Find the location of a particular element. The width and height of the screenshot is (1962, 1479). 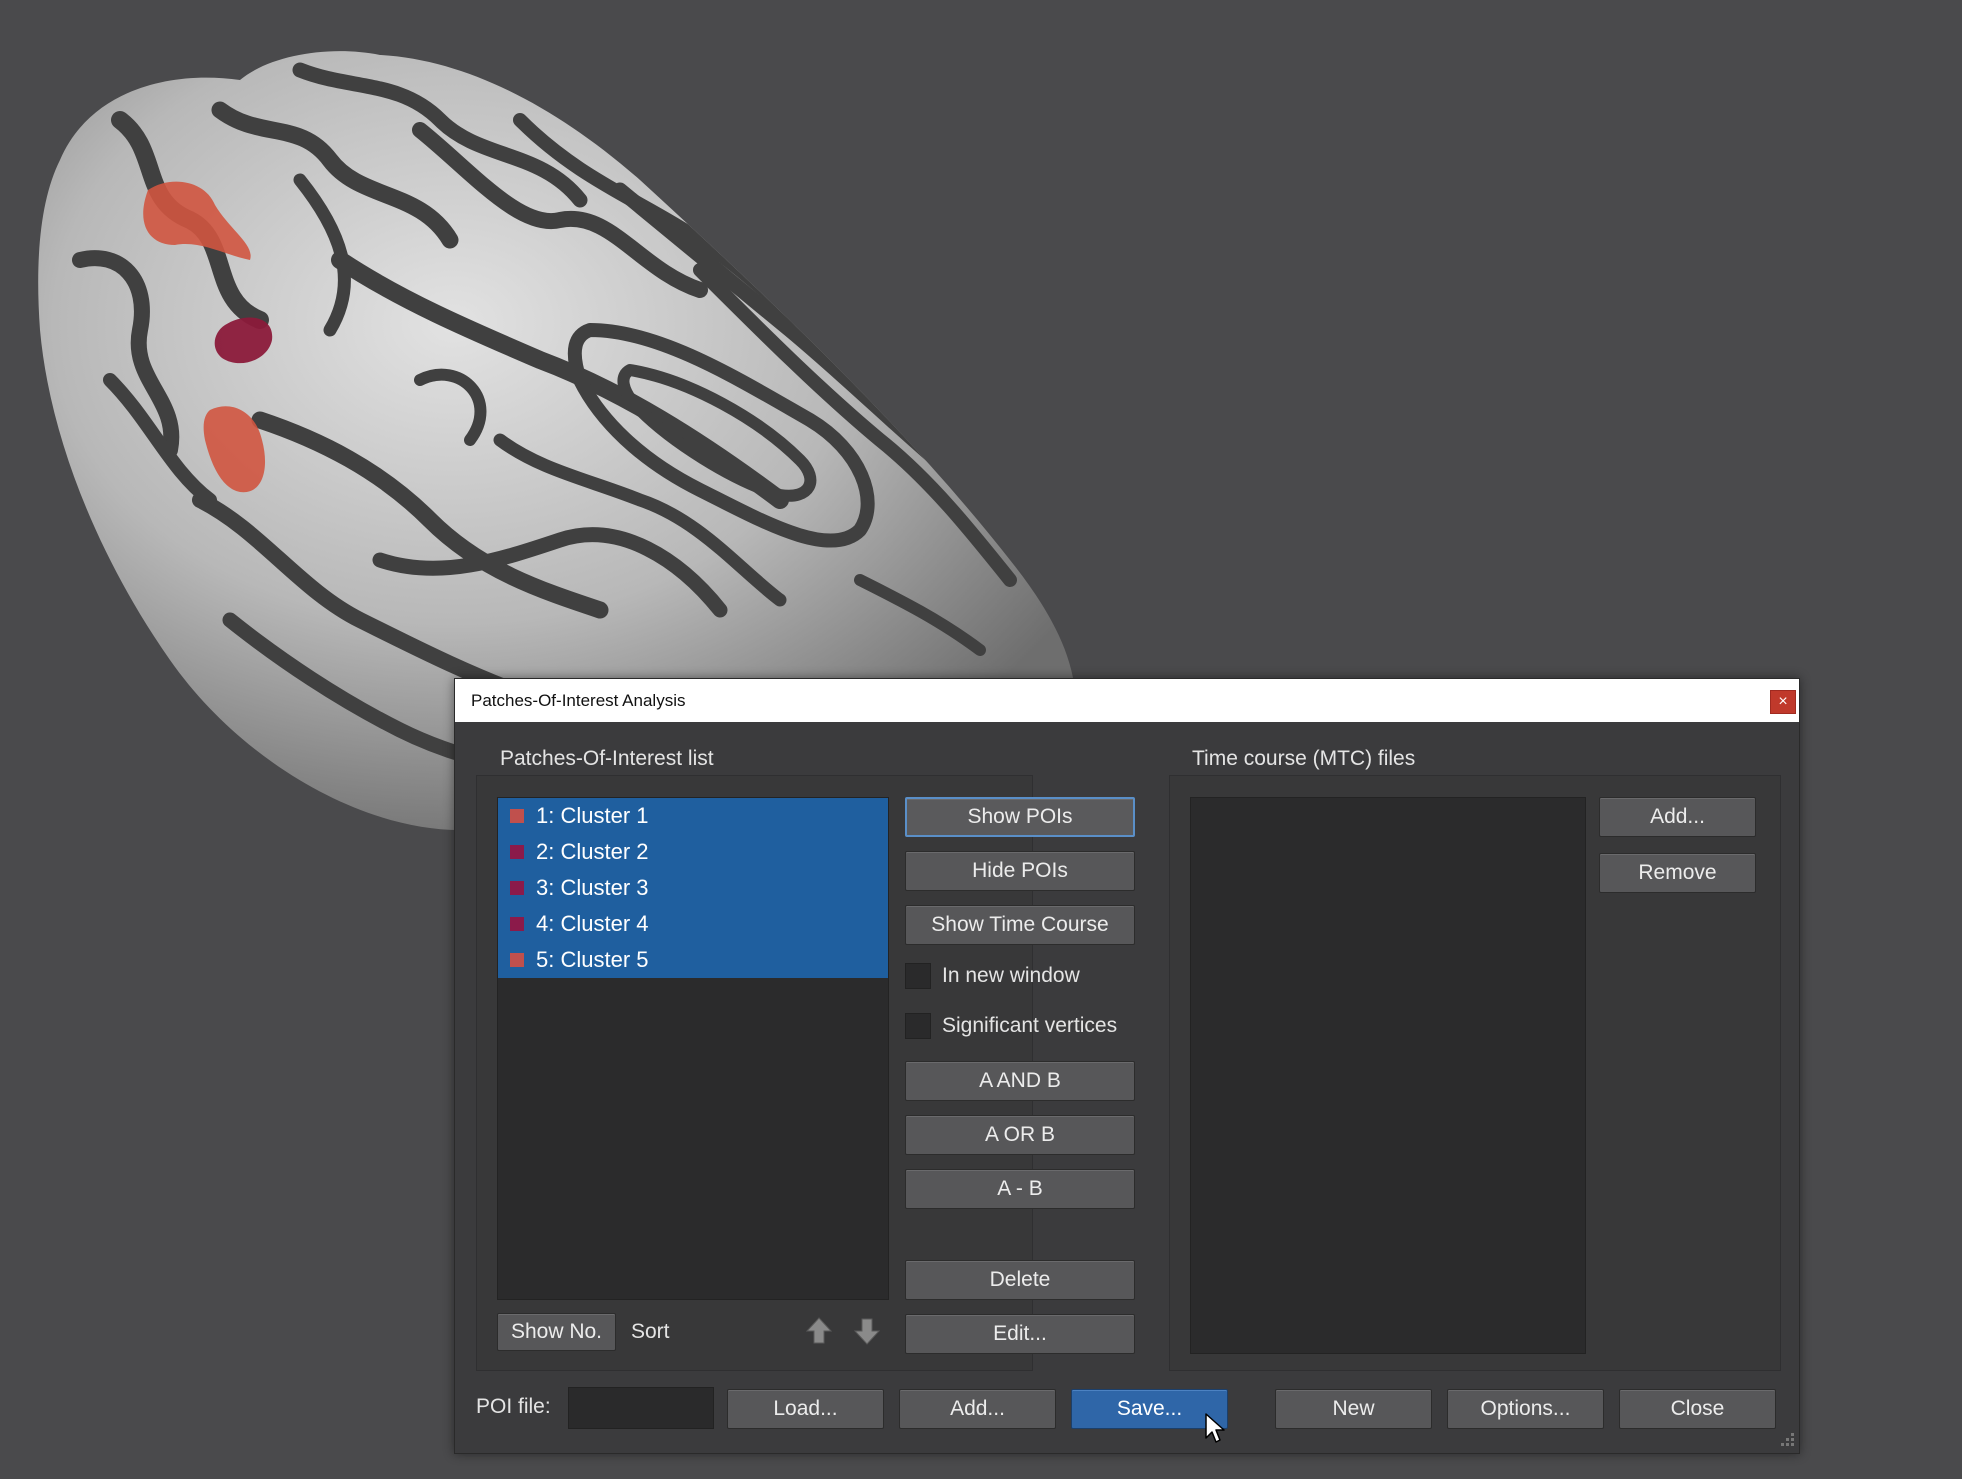

in-new-window-checkbox is located at coordinates (918, 976).